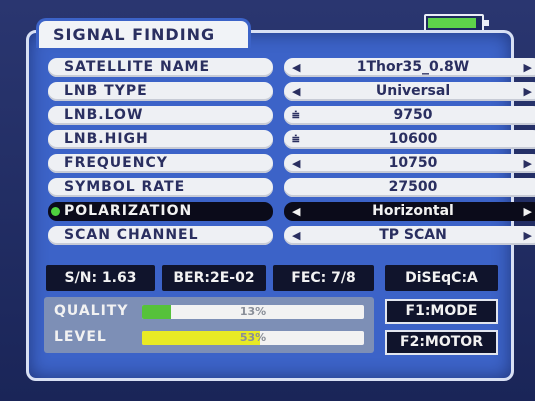  Describe the element at coordinates (409, 91) in the screenshot. I see `menu-row-value: ◀ ▶ Universal` at that location.